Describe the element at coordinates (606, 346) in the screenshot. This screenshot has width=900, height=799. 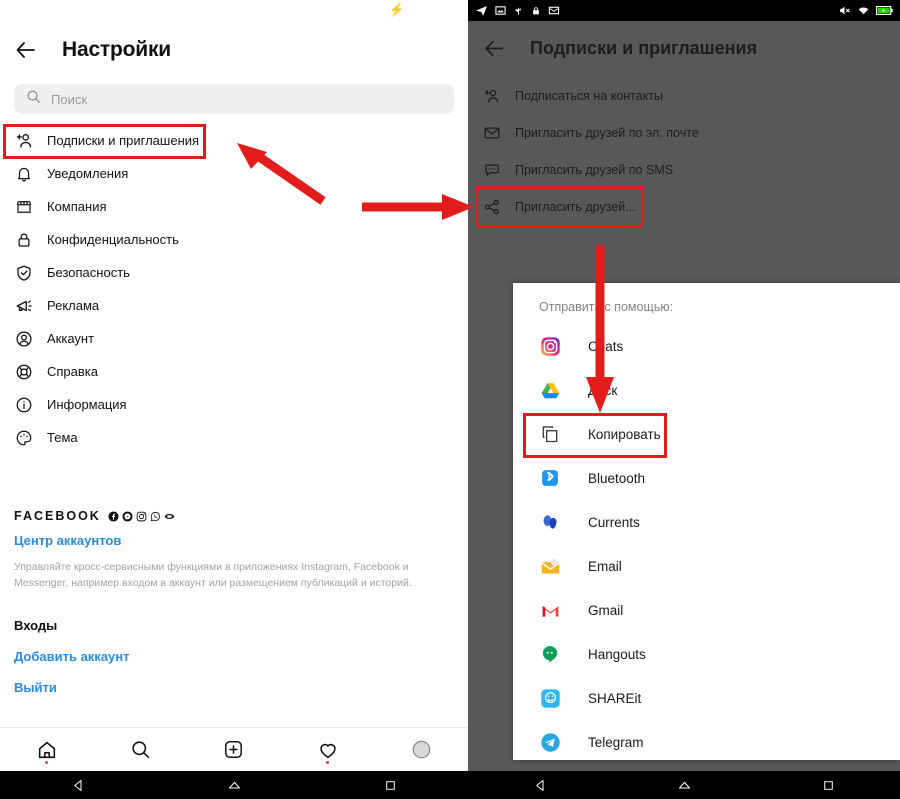
I see `share-target-label: Chats` at that location.